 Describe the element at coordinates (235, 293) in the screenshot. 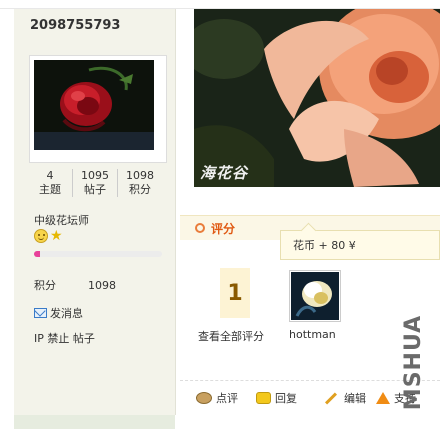

I see `rating-count: 1` at that location.